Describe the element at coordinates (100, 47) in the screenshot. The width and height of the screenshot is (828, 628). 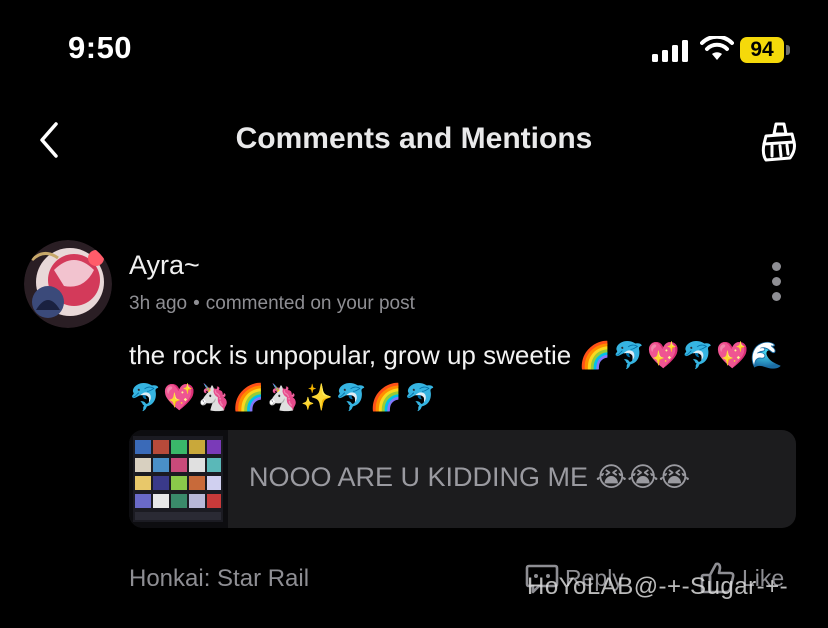
I see `status-time: 9:50` at that location.